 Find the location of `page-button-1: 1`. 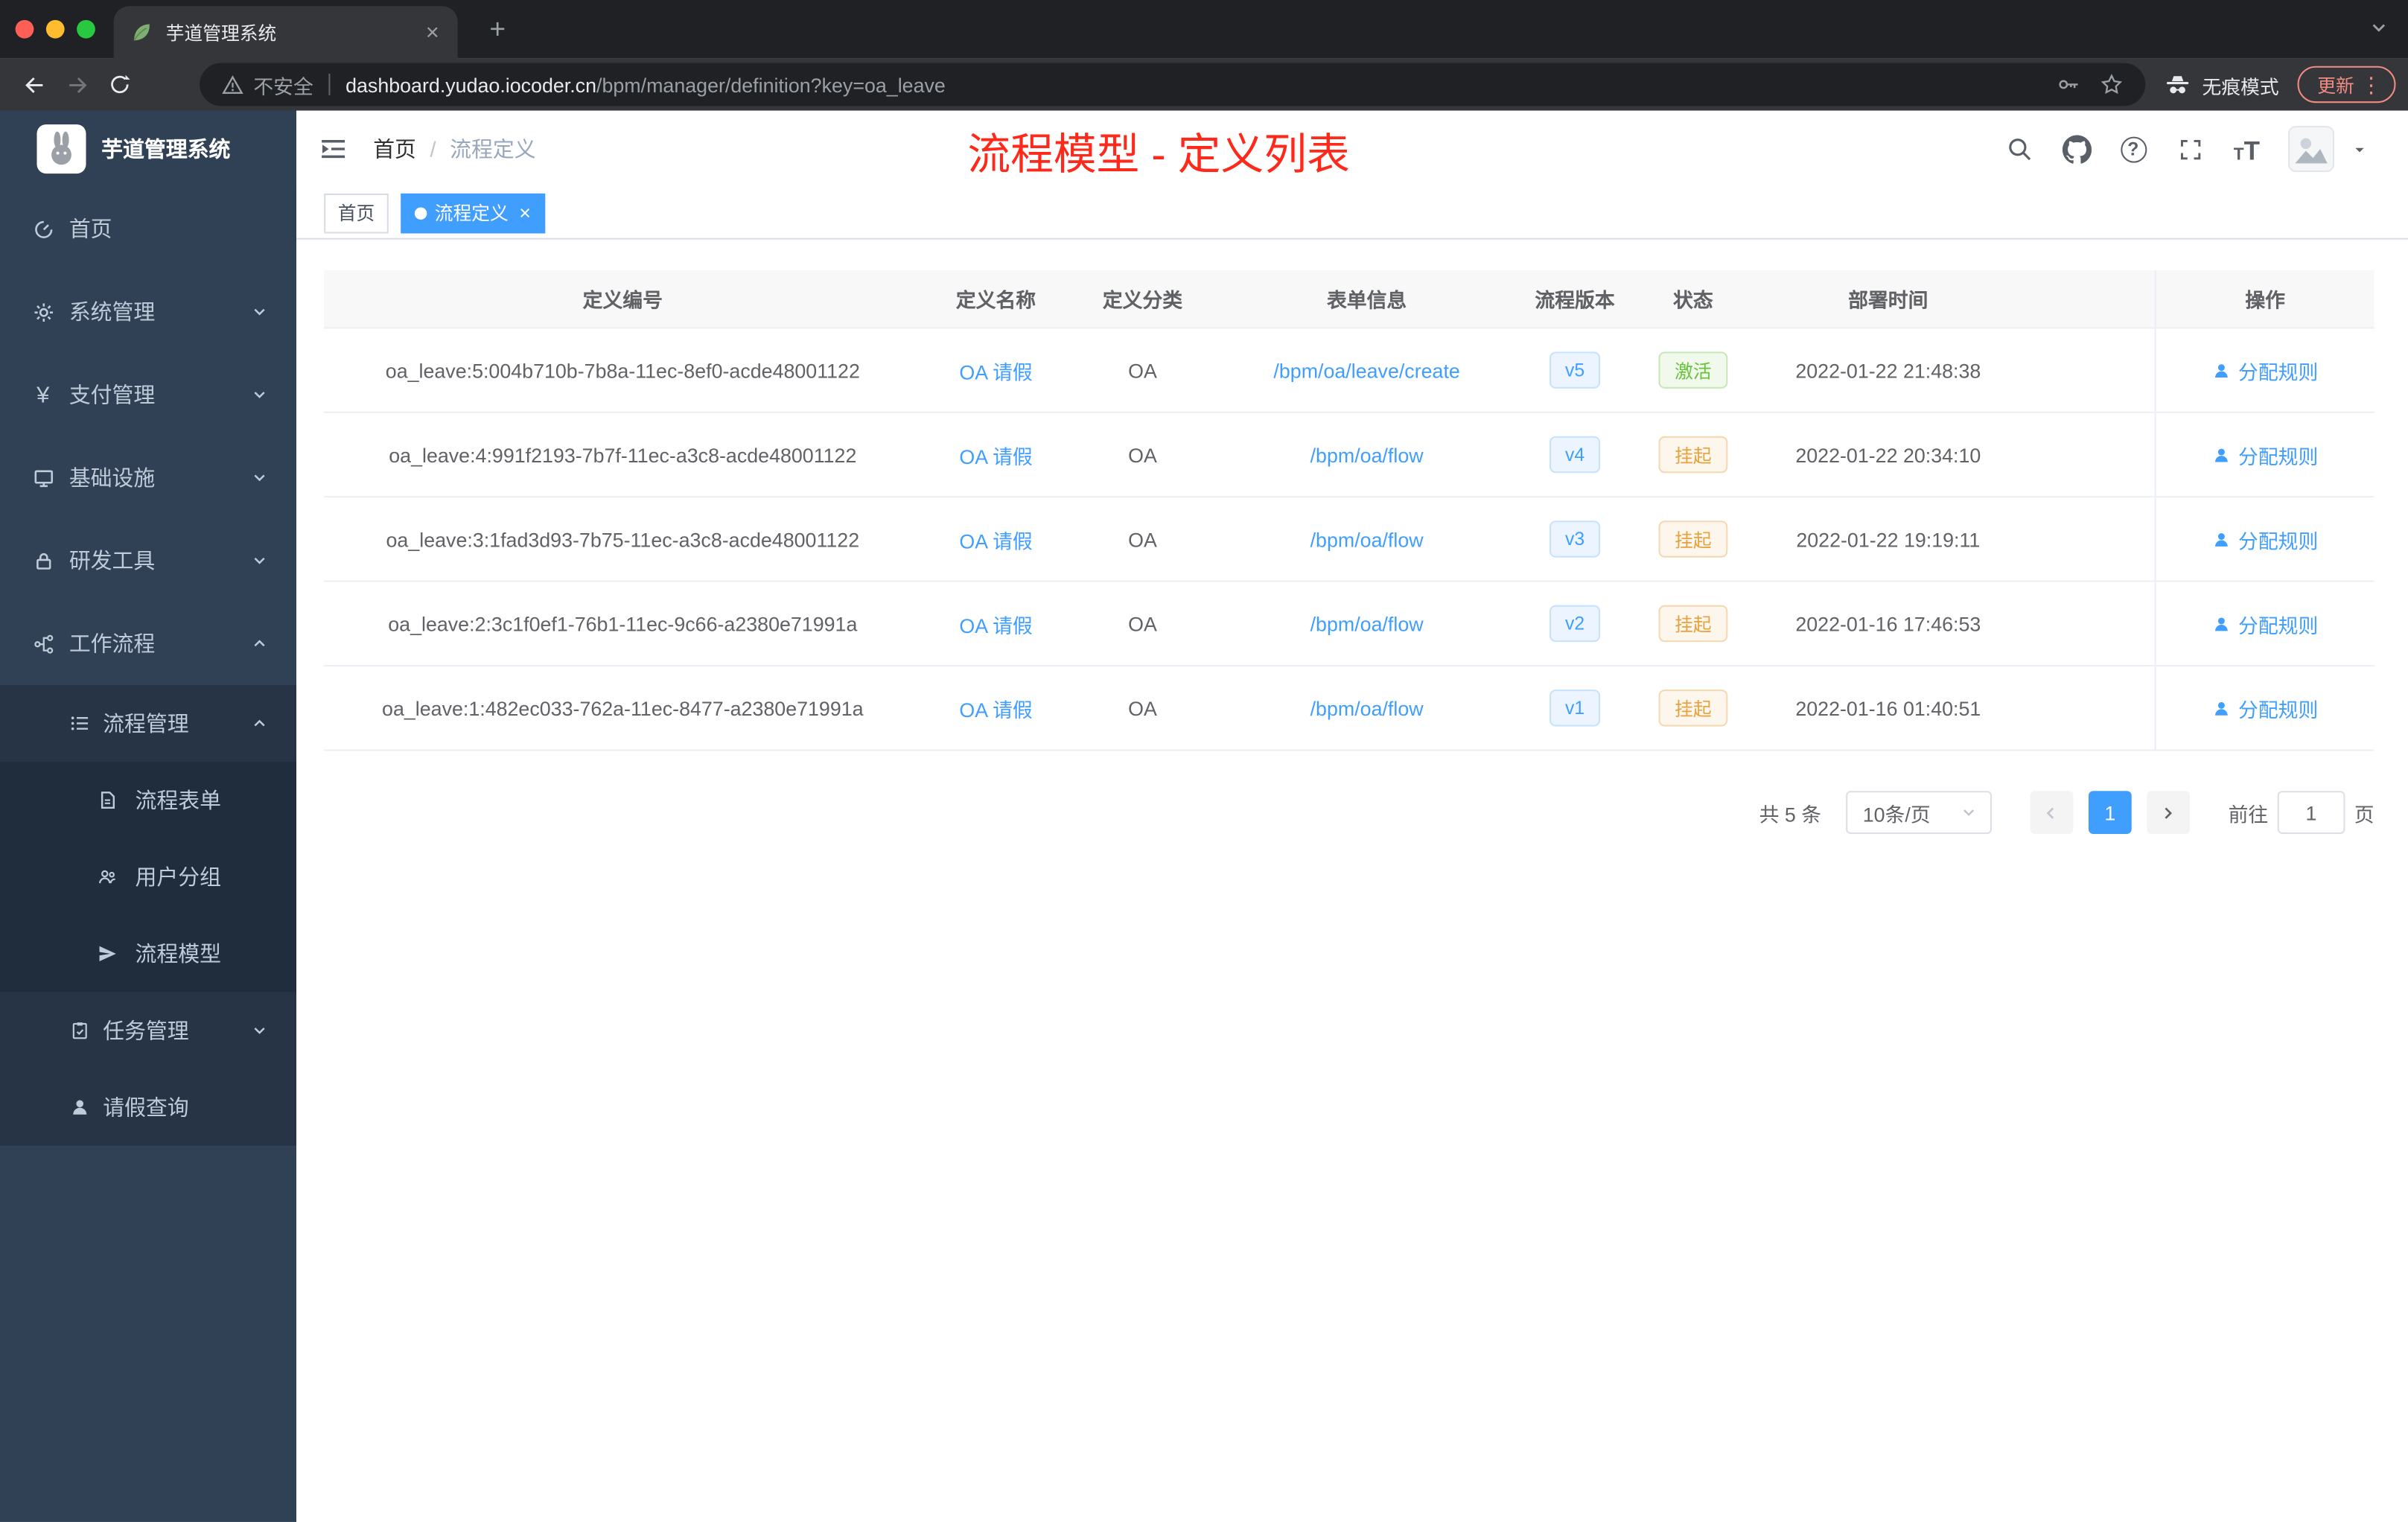

page-button-1: 1 is located at coordinates (2110, 812).